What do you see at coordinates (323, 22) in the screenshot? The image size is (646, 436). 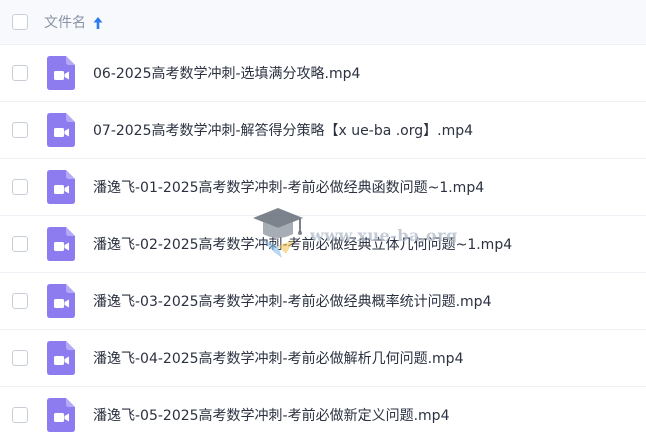 I see `list-header: 文件名` at bounding box center [323, 22].